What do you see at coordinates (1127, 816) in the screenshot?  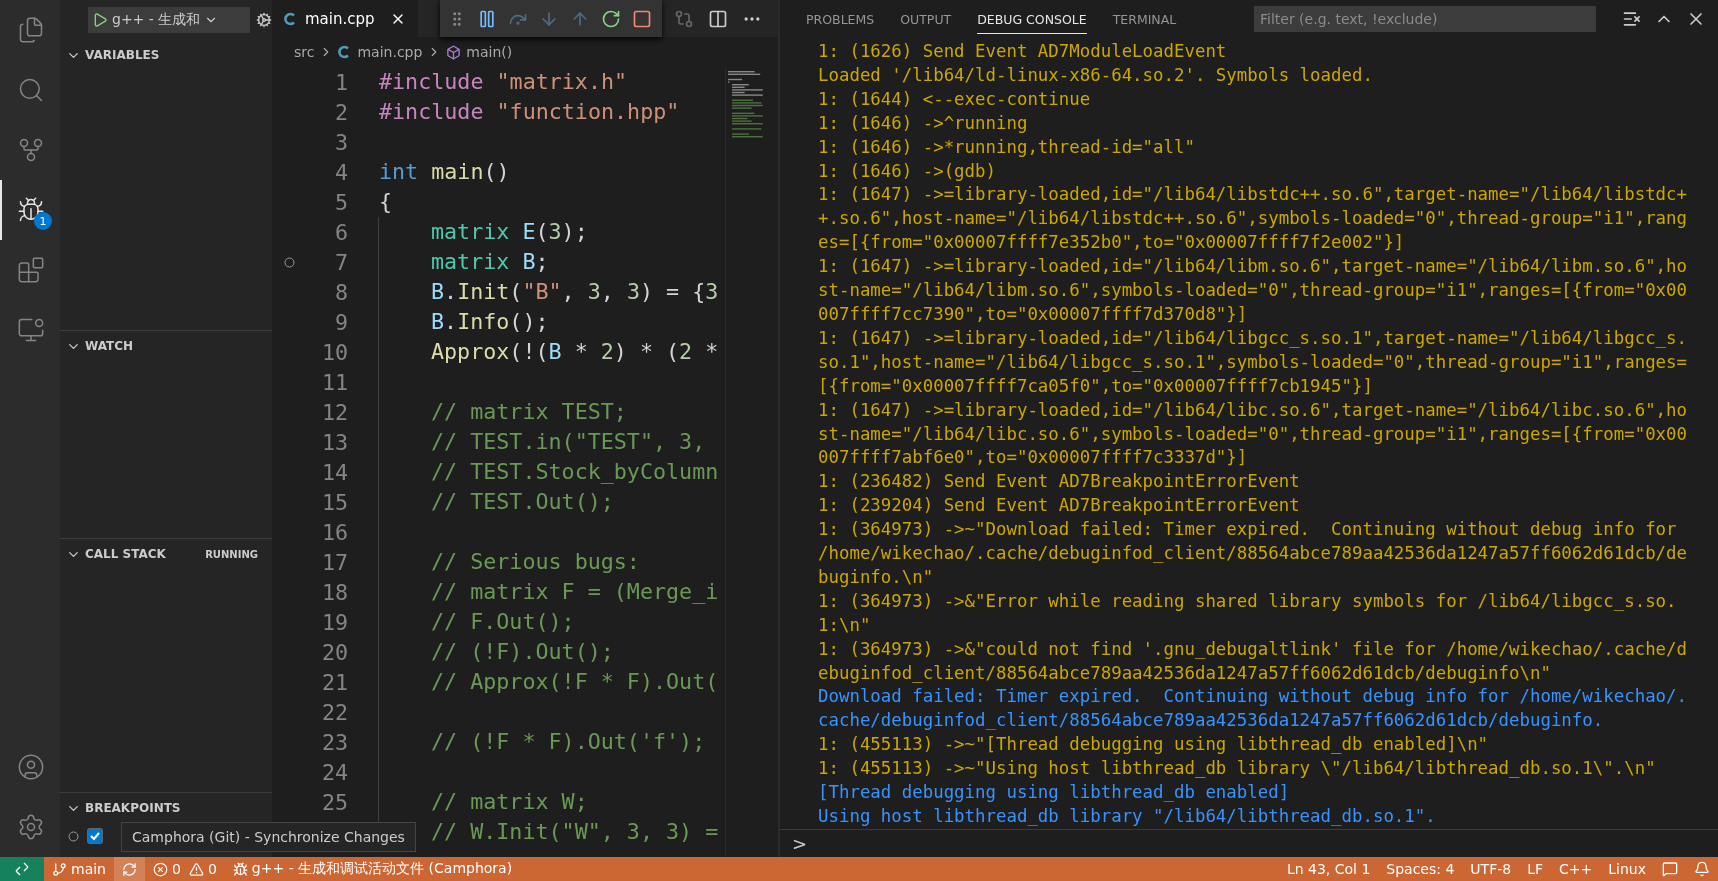 I see `console-line: Using host libthread_db library "/lib64/libthread_db.so.1".` at bounding box center [1127, 816].